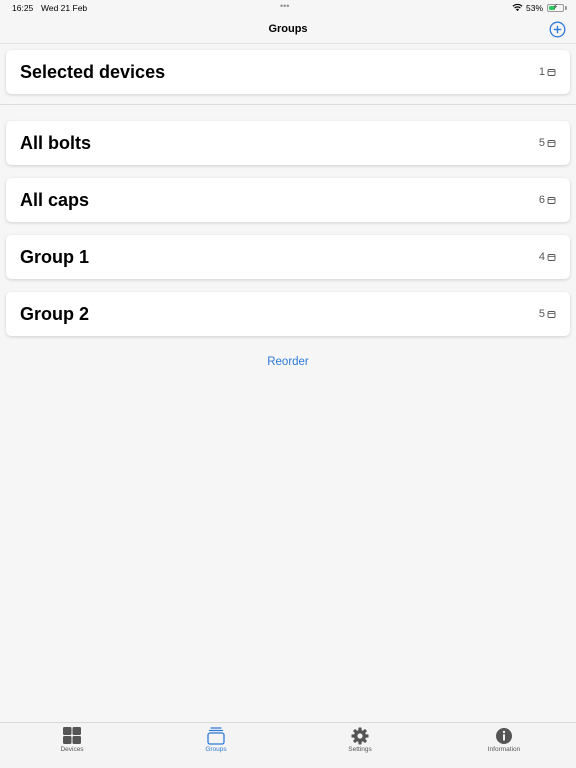 Image resolution: width=576 pixels, height=768 pixels. What do you see at coordinates (64, 8) in the screenshot?
I see `status-date: Wed 21 Feb` at bounding box center [64, 8].